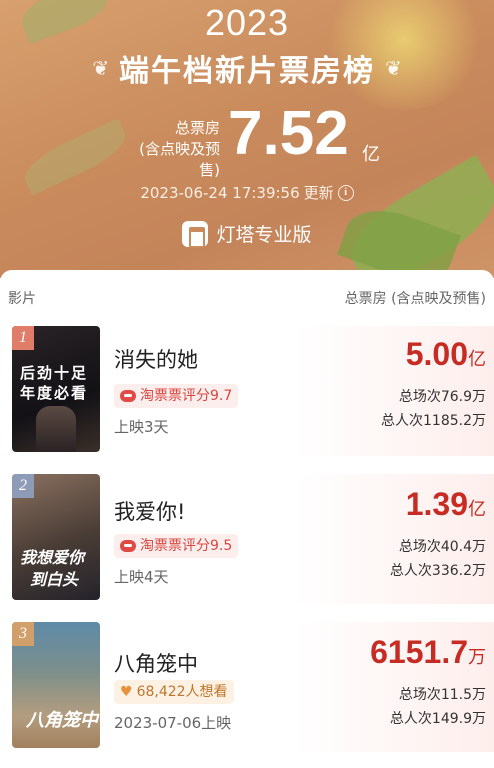  I want to click on want-to-see-count: 68,422人想看, so click(182, 692).